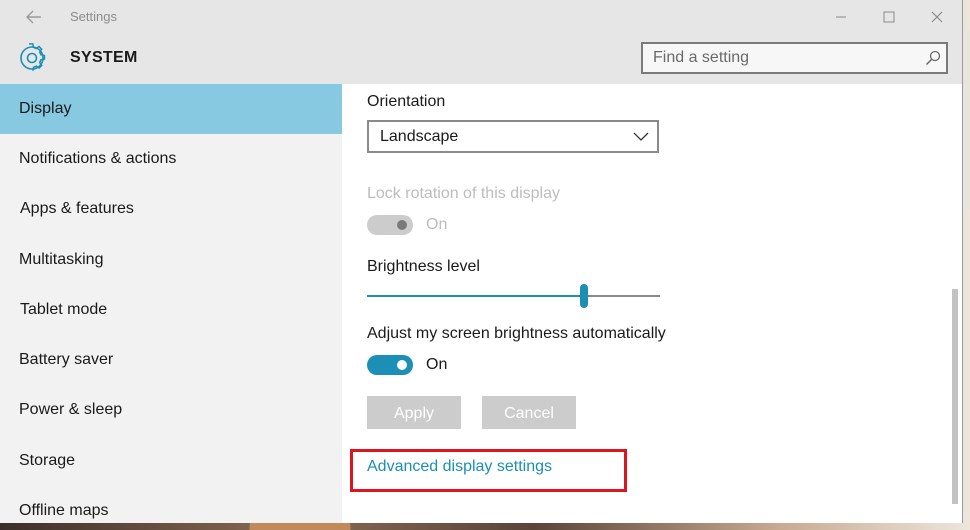  What do you see at coordinates (171, 209) in the screenshot?
I see `sidebar-item-apps-features: Apps & features` at bounding box center [171, 209].